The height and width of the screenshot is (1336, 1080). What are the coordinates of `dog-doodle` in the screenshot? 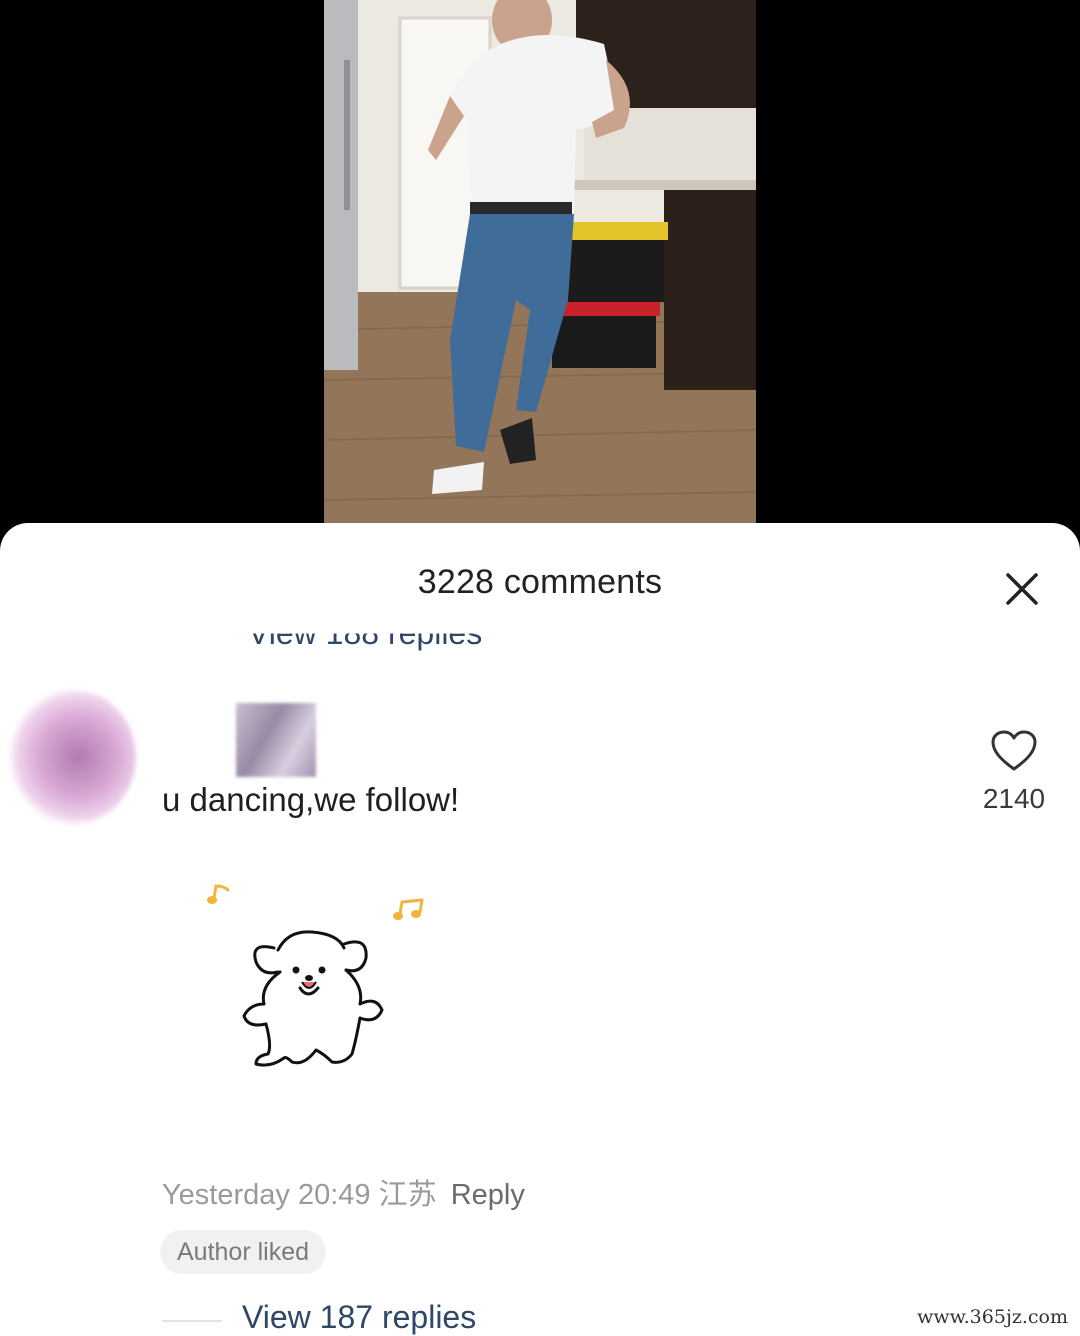 It's located at (313, 998).